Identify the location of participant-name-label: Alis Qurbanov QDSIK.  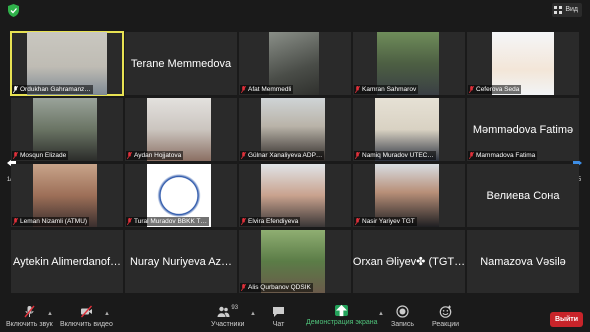
(276, 287).